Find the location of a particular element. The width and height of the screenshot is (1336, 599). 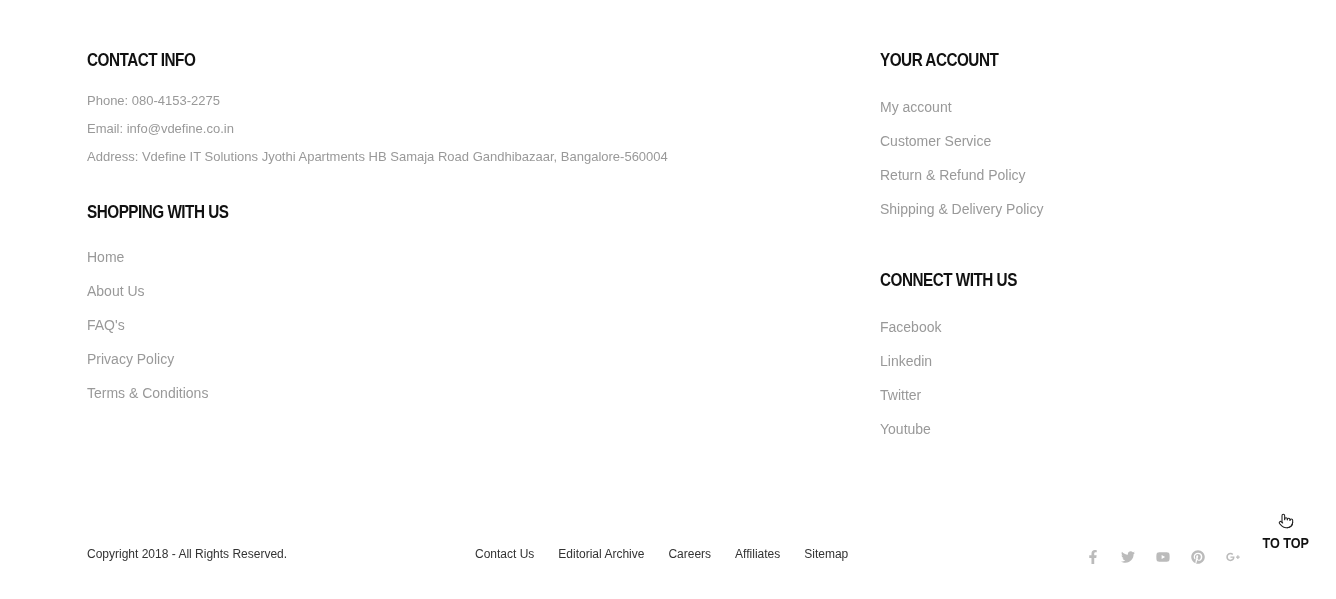

hand-pointer-icon is located at coordinates (1285, 521).